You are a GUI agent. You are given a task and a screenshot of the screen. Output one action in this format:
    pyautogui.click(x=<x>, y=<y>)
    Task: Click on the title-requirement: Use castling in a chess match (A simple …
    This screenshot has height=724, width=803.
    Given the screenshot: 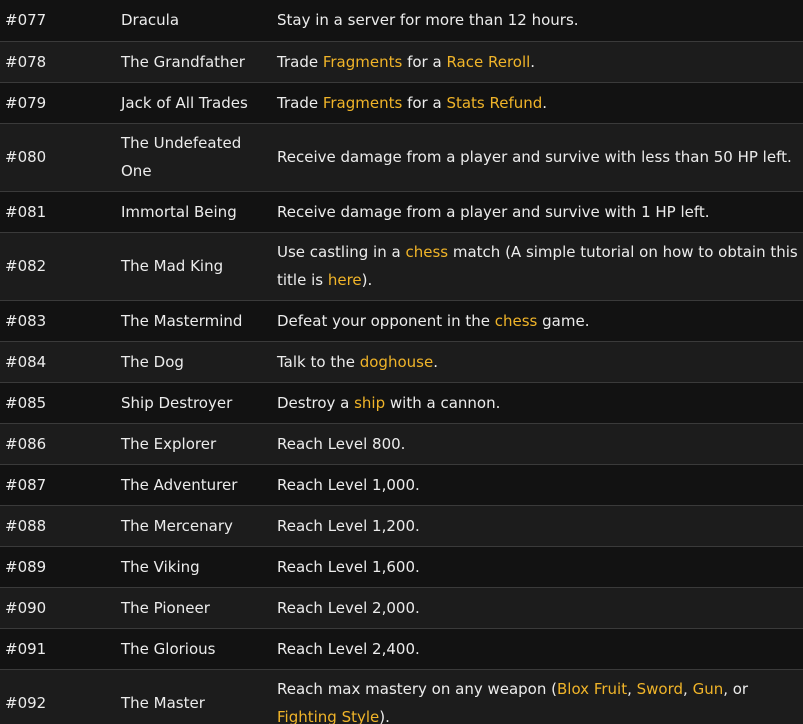 What is the action you would take?
    pyautogui.click(x=537, y=266)
    